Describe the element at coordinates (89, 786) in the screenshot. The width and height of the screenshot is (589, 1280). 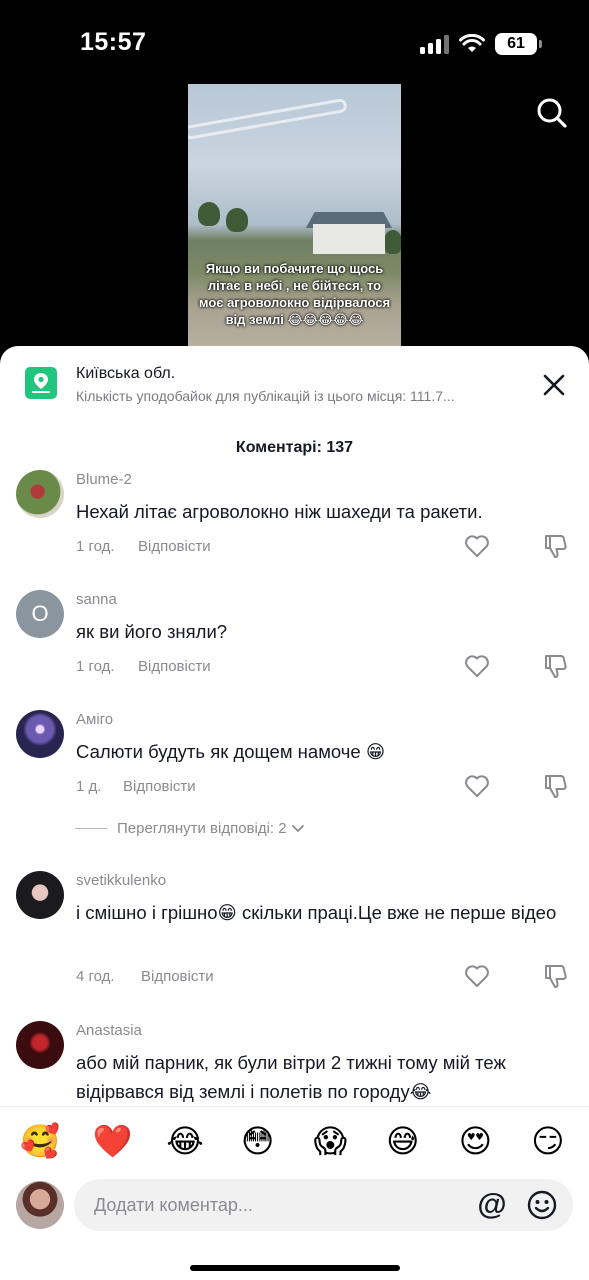
I see `comment-time: 1 д.` at that location.